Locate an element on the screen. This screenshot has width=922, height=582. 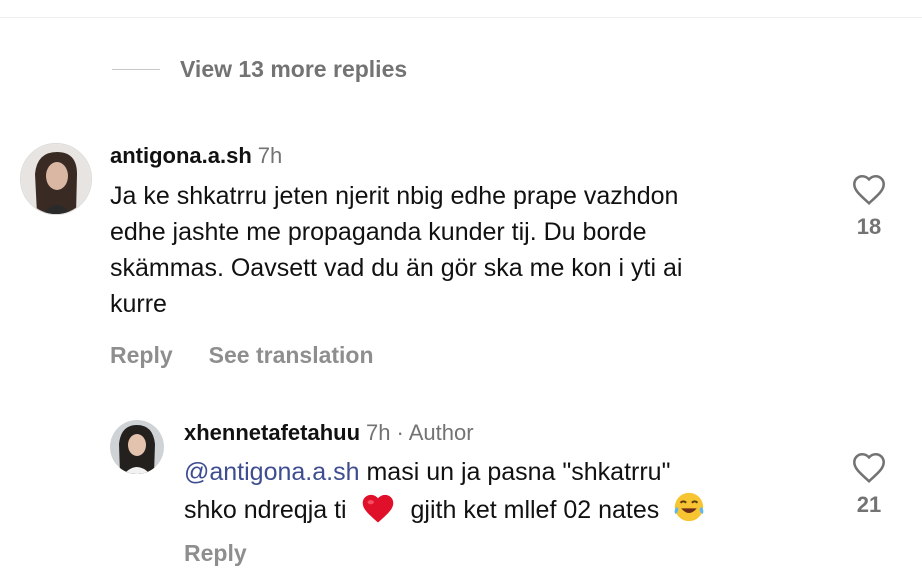
view-more-replies: View 13 more replies is located at coordinates (259, 69).